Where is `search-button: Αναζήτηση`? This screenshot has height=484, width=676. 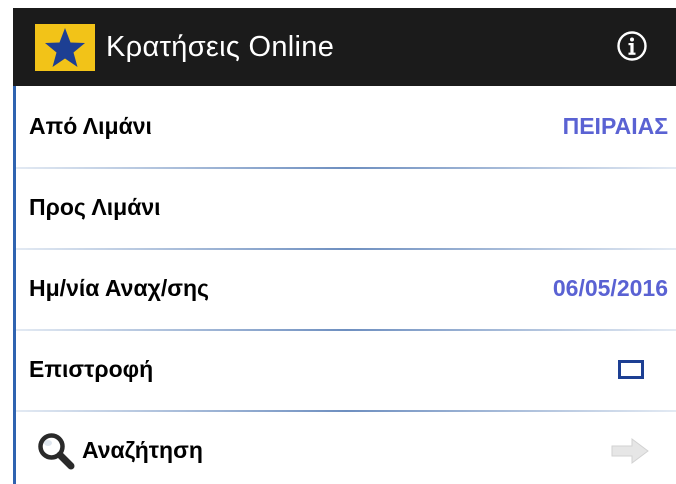 search-button: Αναζήτηση is located at coordinates (346, 447).